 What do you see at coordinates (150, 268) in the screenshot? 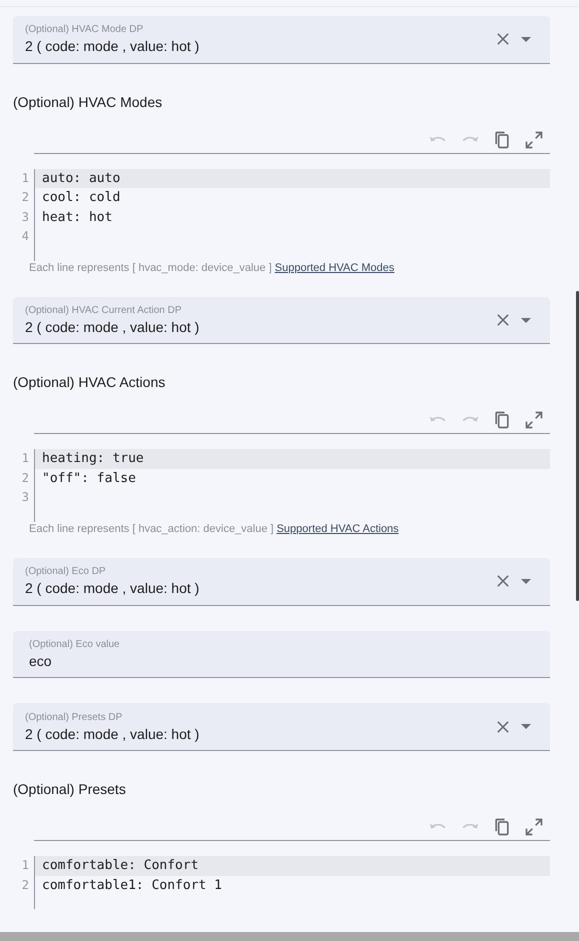
I see `helper-text: Each line represents [ hvac_mode: device_value ]` at bounding box center [150, 268].